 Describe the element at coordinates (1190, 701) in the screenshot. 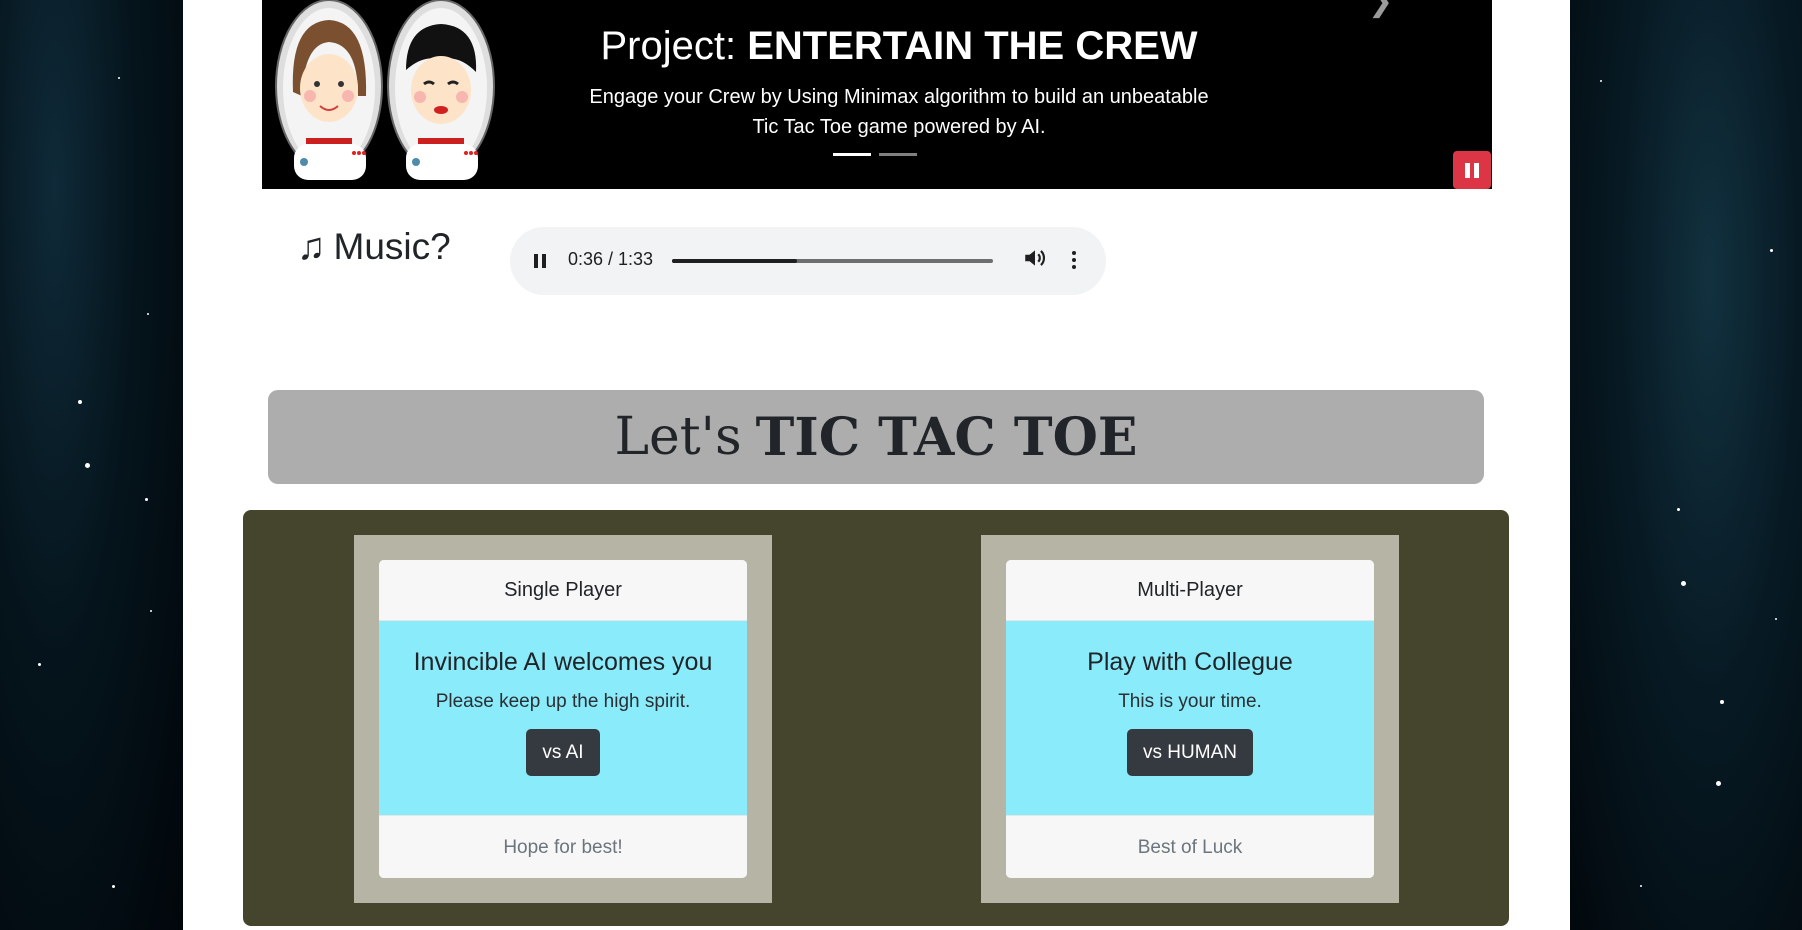

I see `card-text: This is your time.` at that location.